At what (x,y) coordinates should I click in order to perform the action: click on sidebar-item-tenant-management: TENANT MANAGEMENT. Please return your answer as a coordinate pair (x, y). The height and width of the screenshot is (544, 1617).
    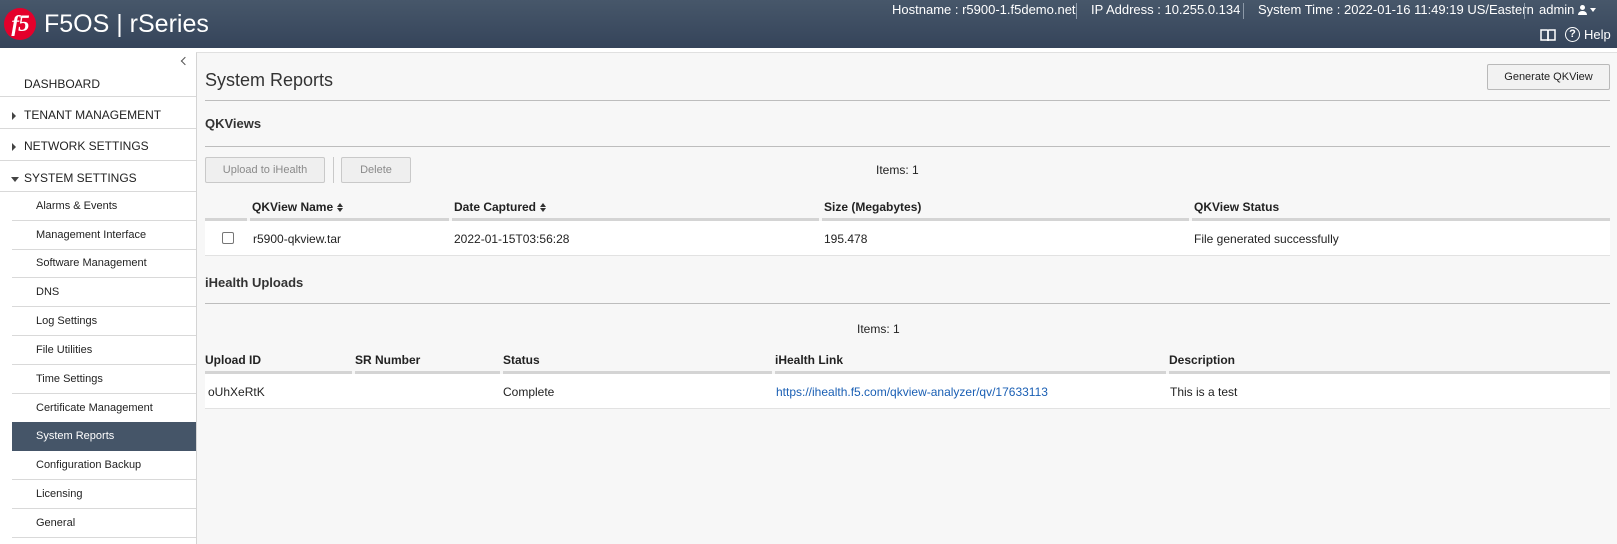
    Looking at the image, I should click on (98, 118).